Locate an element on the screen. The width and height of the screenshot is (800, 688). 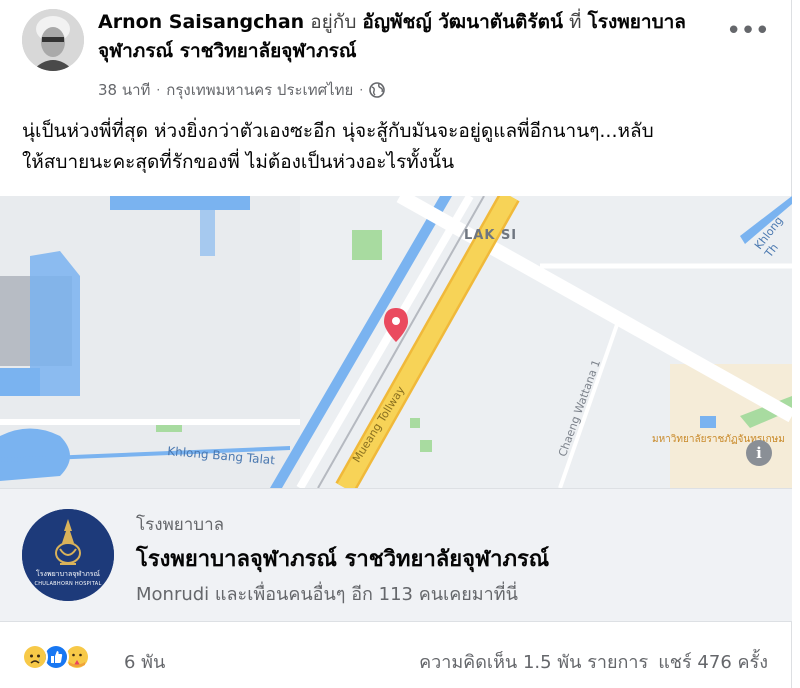
map-label-lak-si: LAK SI is located at coordinates (491, 235).